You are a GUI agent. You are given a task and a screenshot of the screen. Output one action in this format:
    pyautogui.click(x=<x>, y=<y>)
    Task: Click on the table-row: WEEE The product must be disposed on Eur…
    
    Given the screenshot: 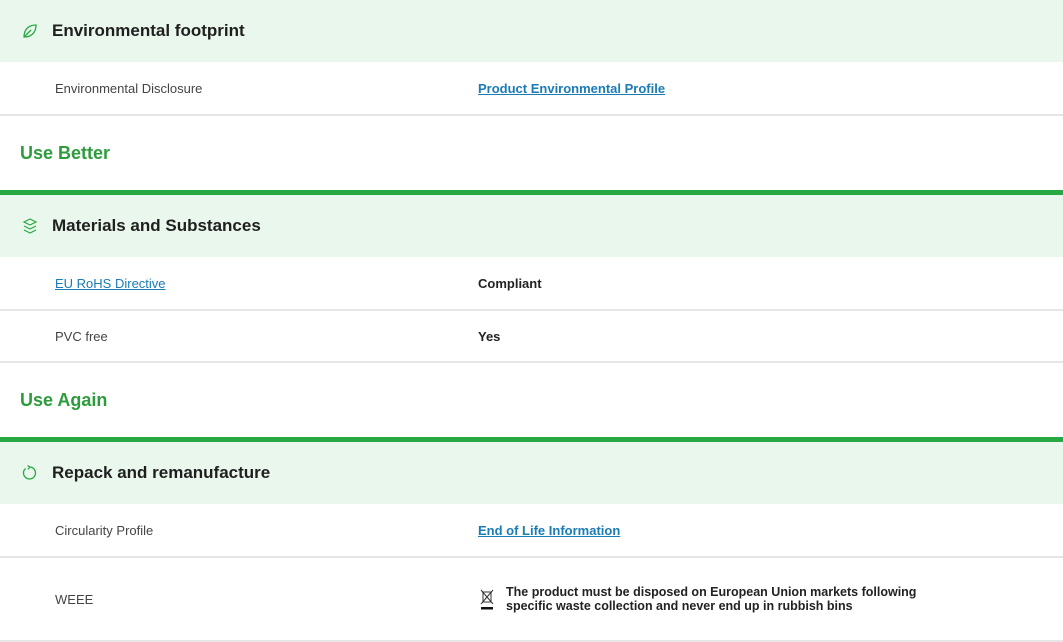 What is the action you would take?
    pyautogui.click(x=531, y=600)
    